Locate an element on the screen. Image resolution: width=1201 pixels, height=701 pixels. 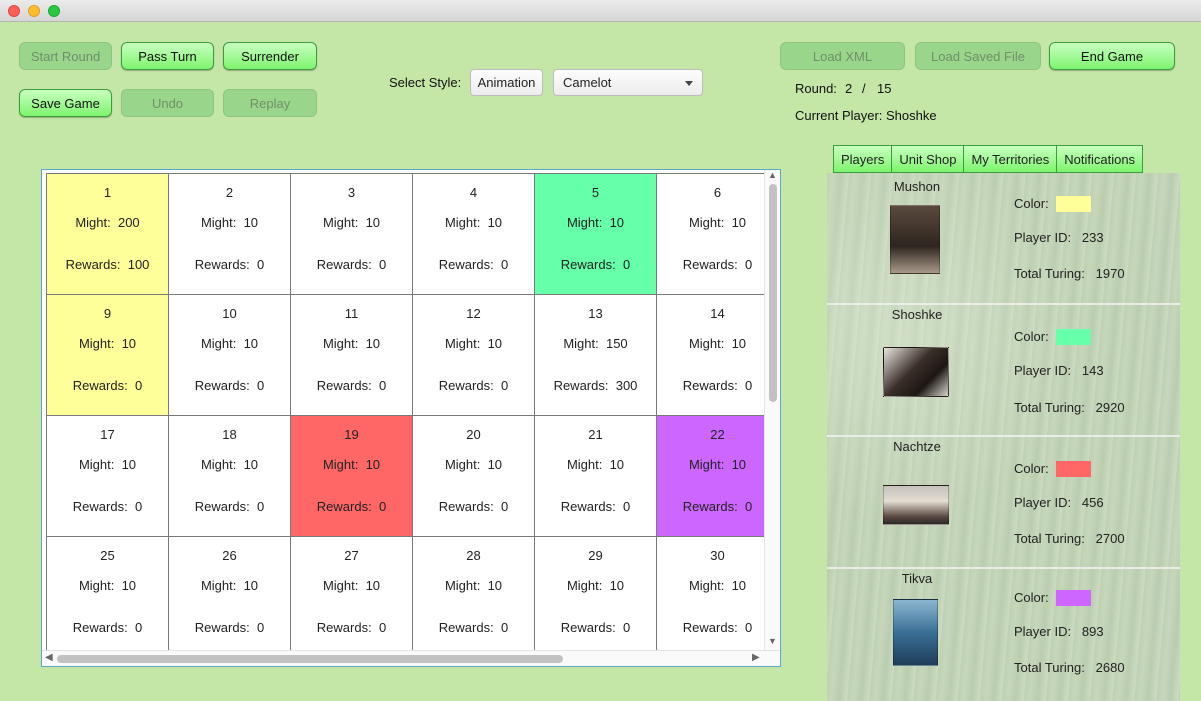
territory-number: 5 is located at coordinates (595, 192).